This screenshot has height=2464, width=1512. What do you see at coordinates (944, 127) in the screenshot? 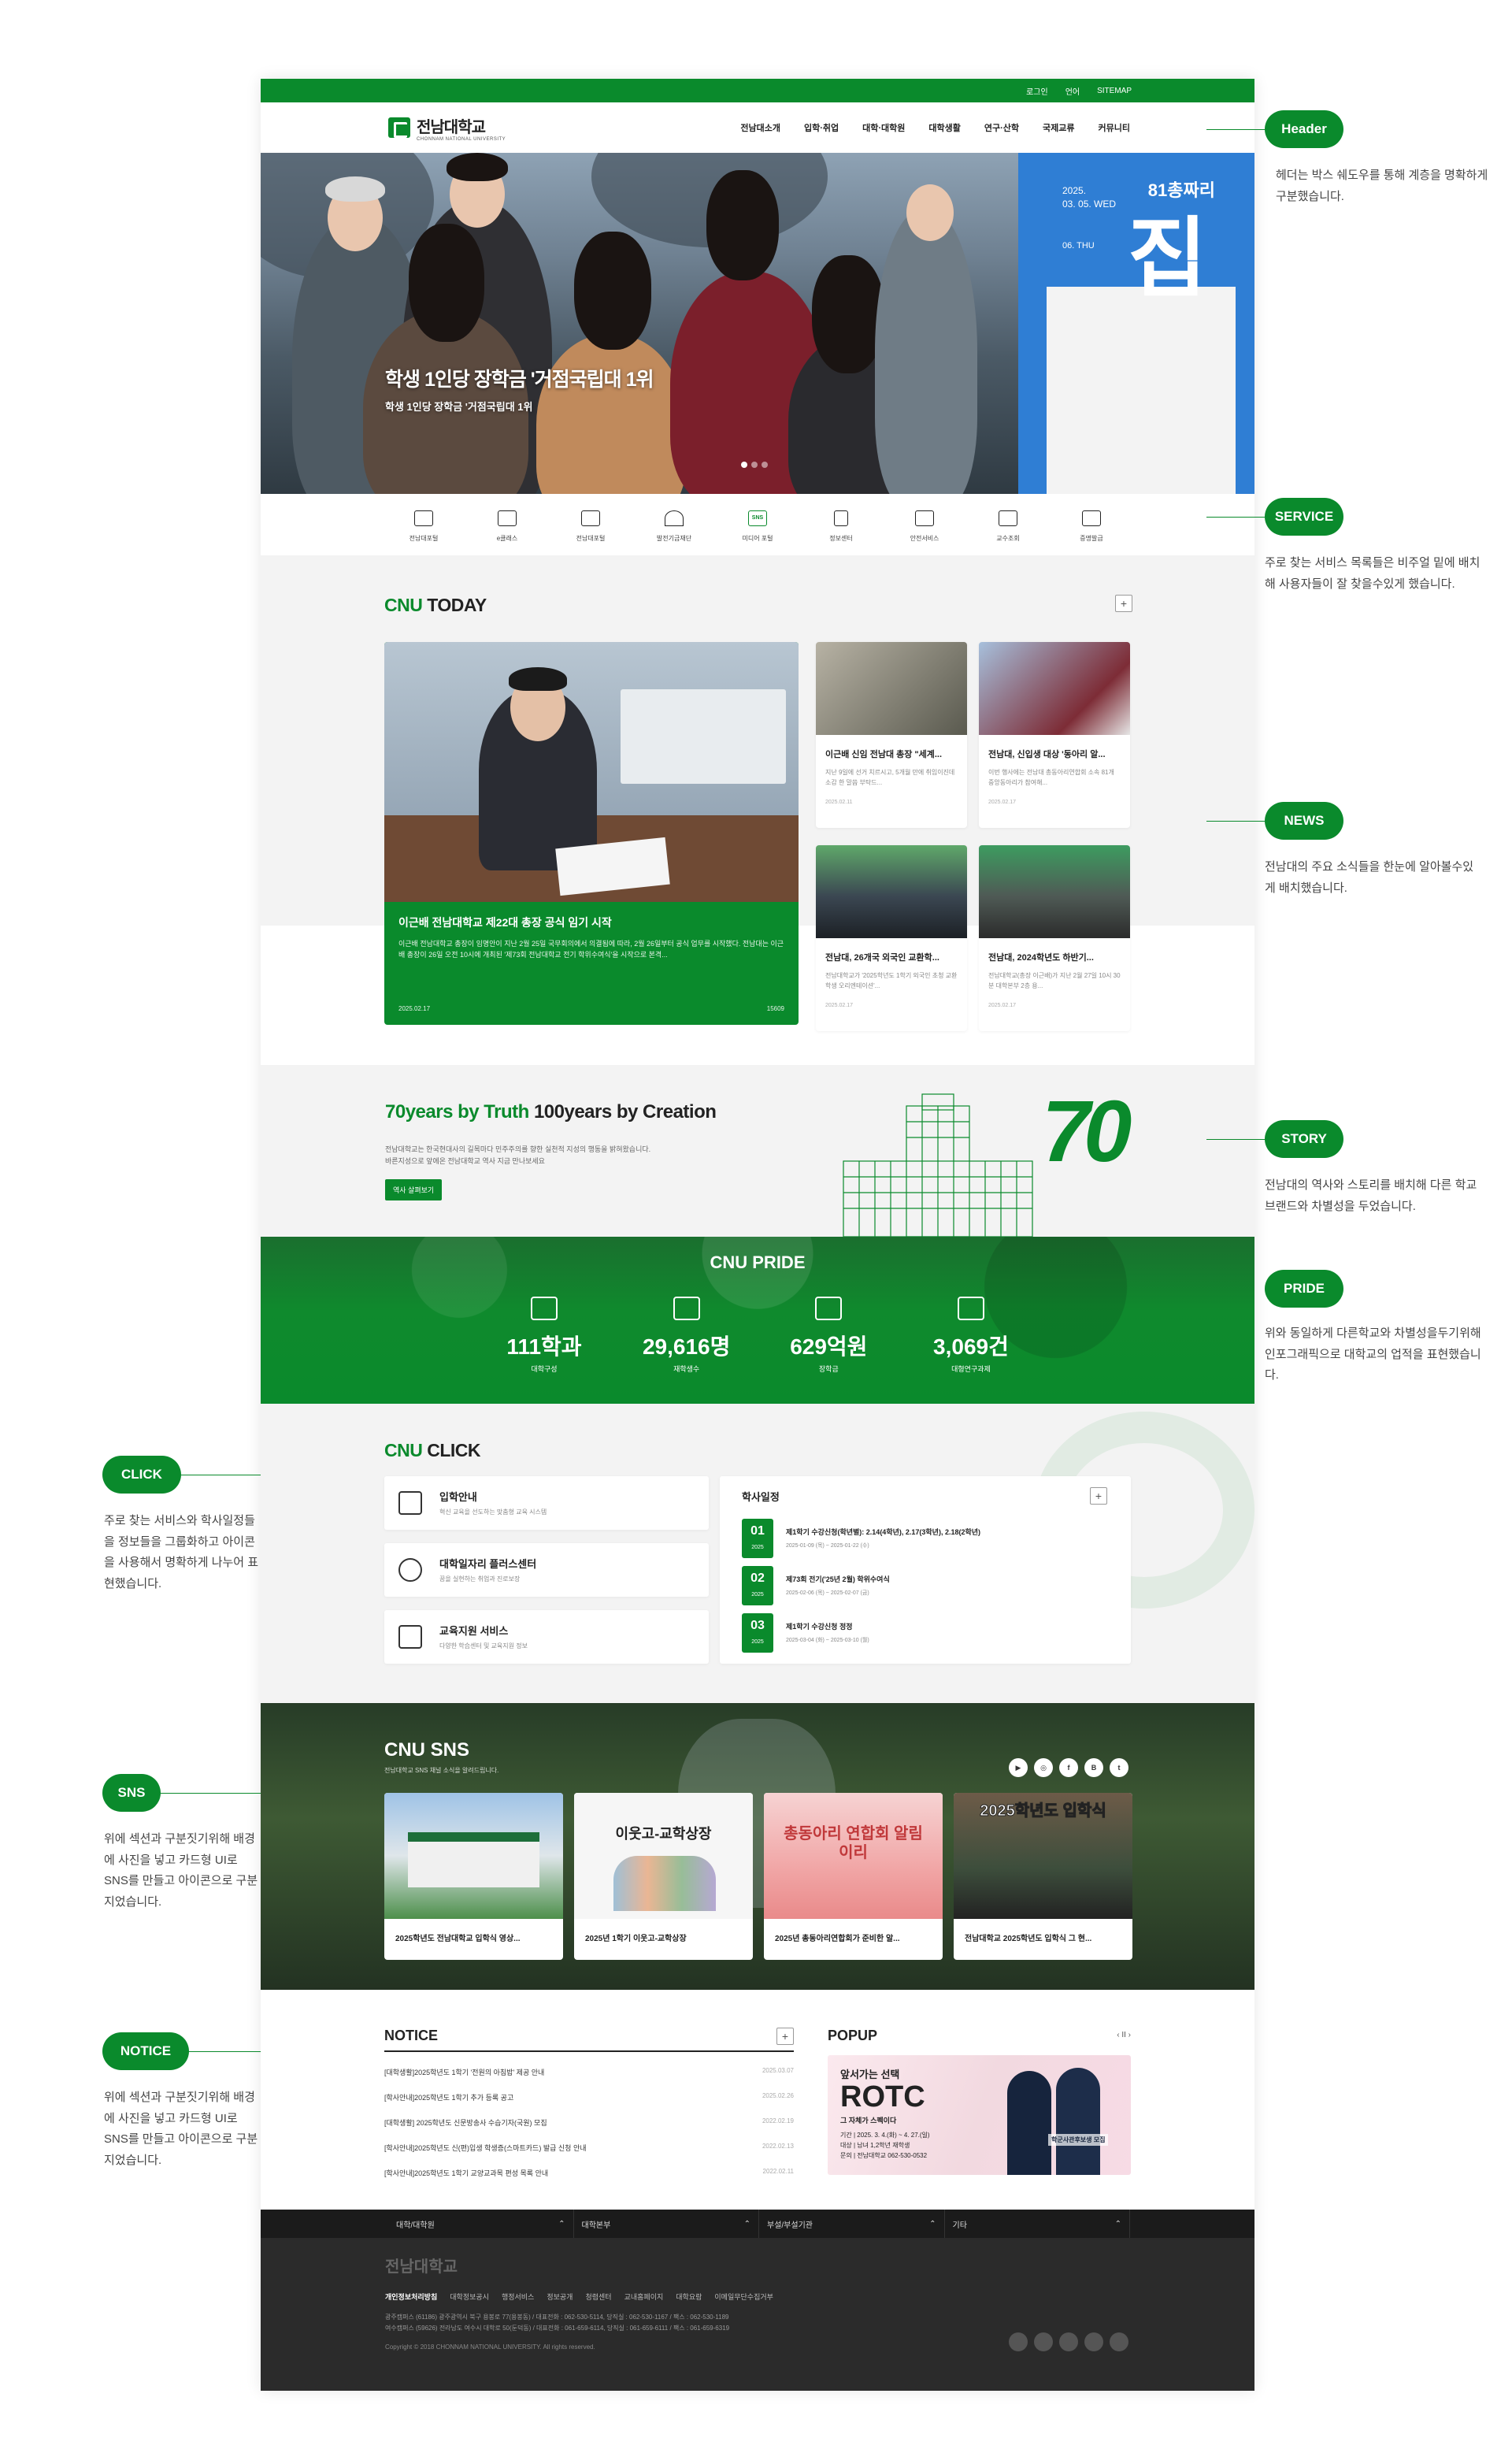
I see `nav-item-campus-life: 대학생활` at bounding box center [944, 127].